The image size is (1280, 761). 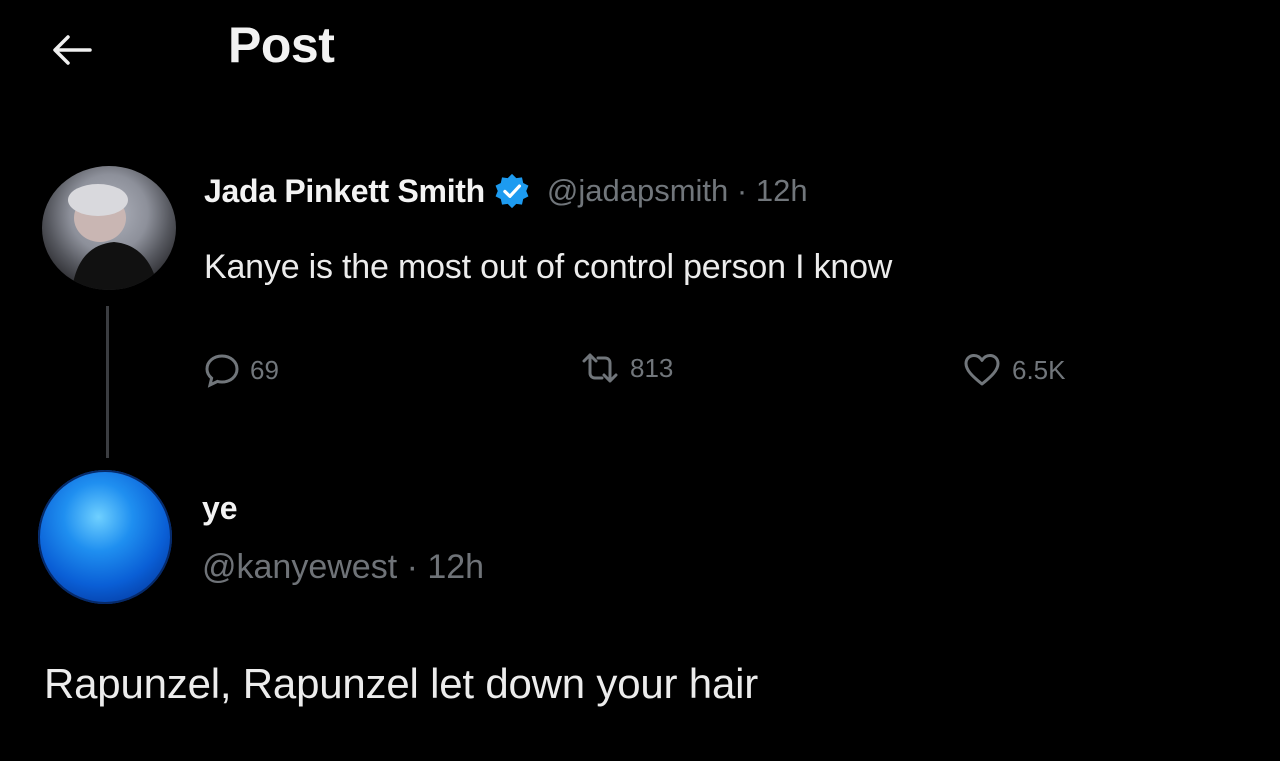 I want to click on page-title: Post, so click(x=281, y=45).